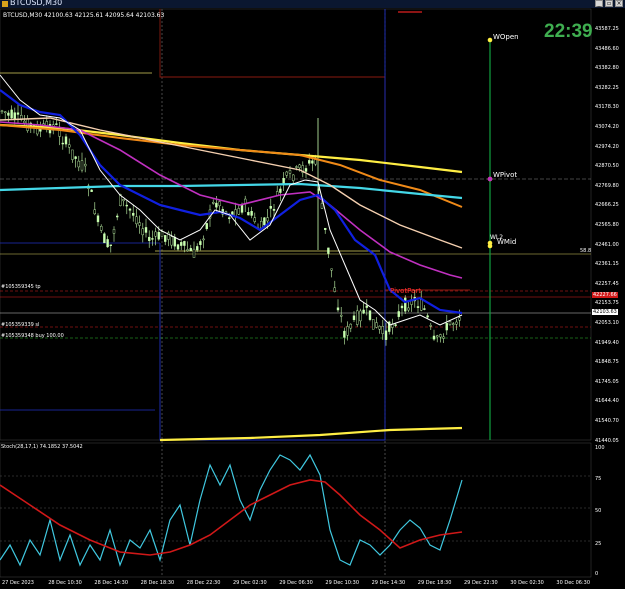  Describe the element at coordinates (65, 583) in the screenshot. I see `time-tick: 28 Dec 10:30` at that location.